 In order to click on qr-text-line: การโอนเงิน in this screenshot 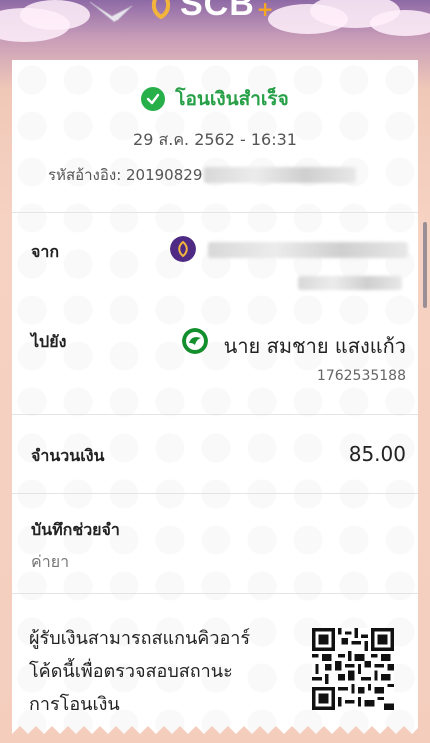, I will do `click(74, 704)`.